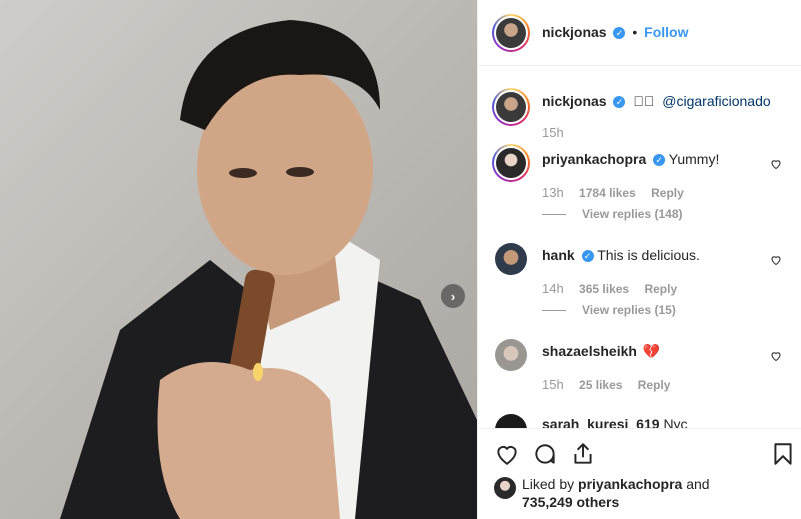  Describe the element at coordinates (604, 289) in the screenshot. I see `comment-likes: 365 likes` at that location.